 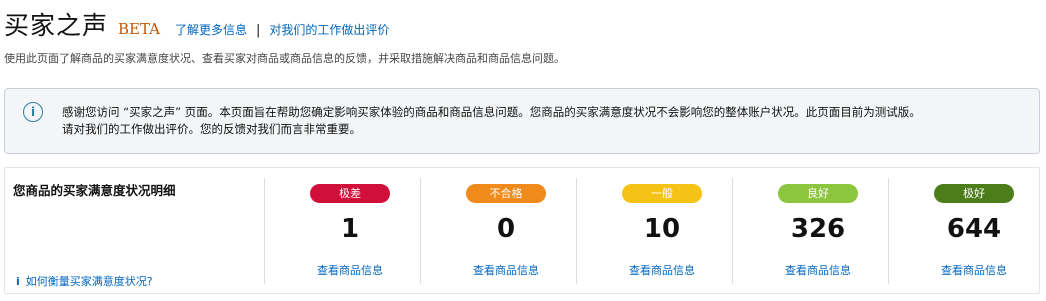 What do you see at coordinates (662, 229) in the screenshot?
I see `rating-count: 10` at bounding box center [662, 229].